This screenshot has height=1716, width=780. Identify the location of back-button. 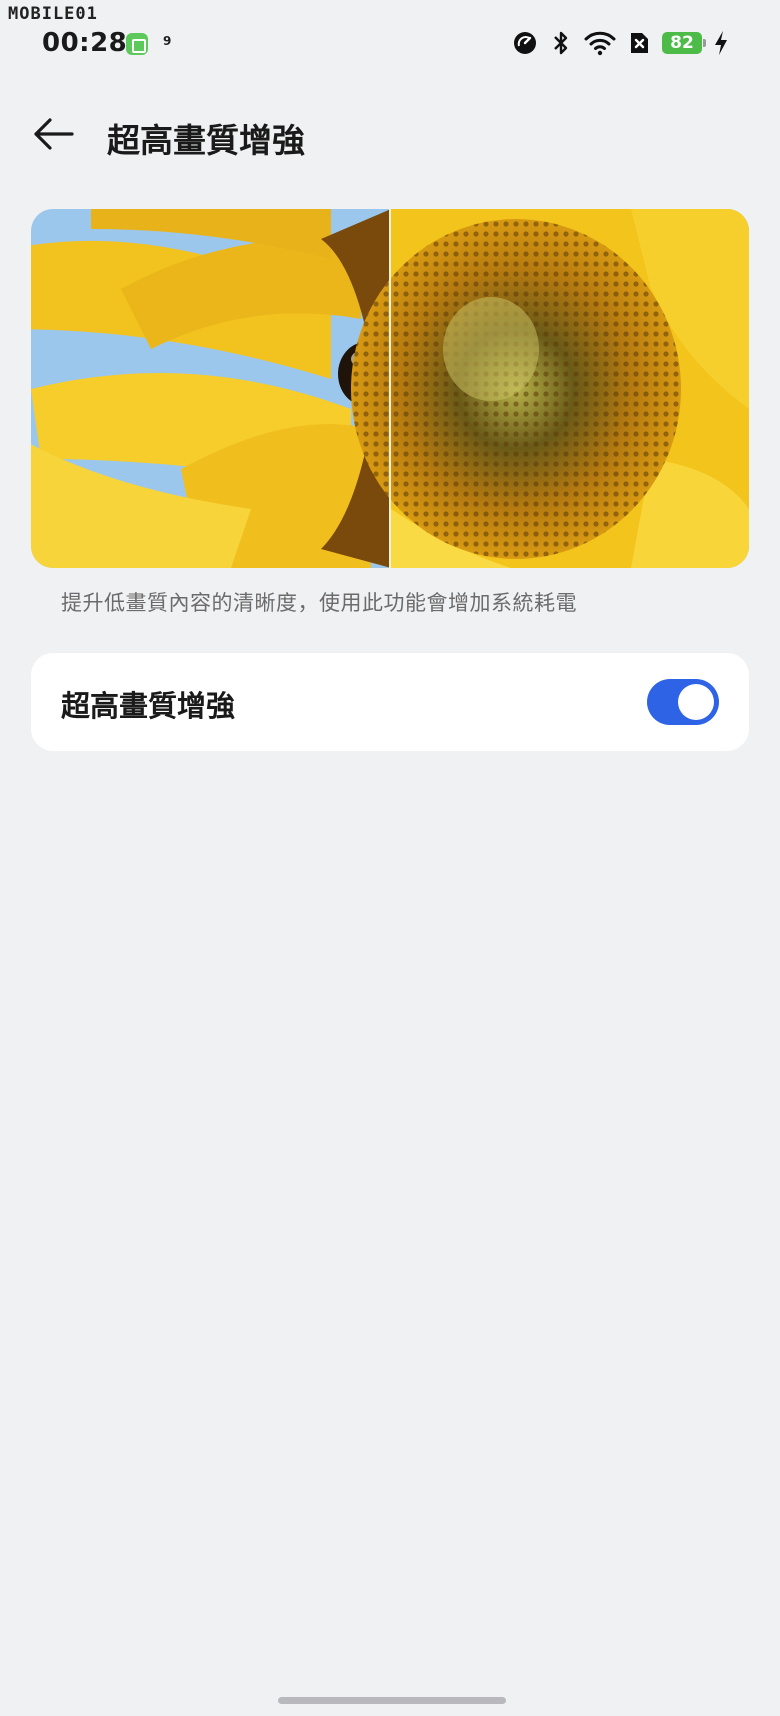
(54, 136).